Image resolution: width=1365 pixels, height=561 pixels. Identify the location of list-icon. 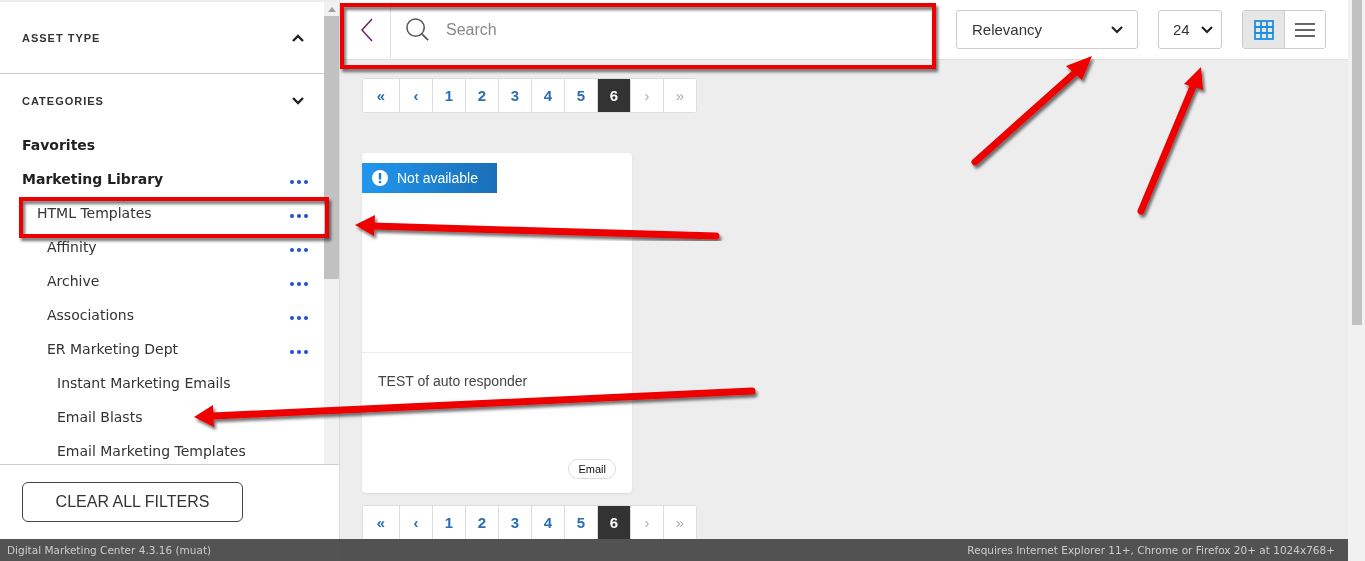
(1305, 29).